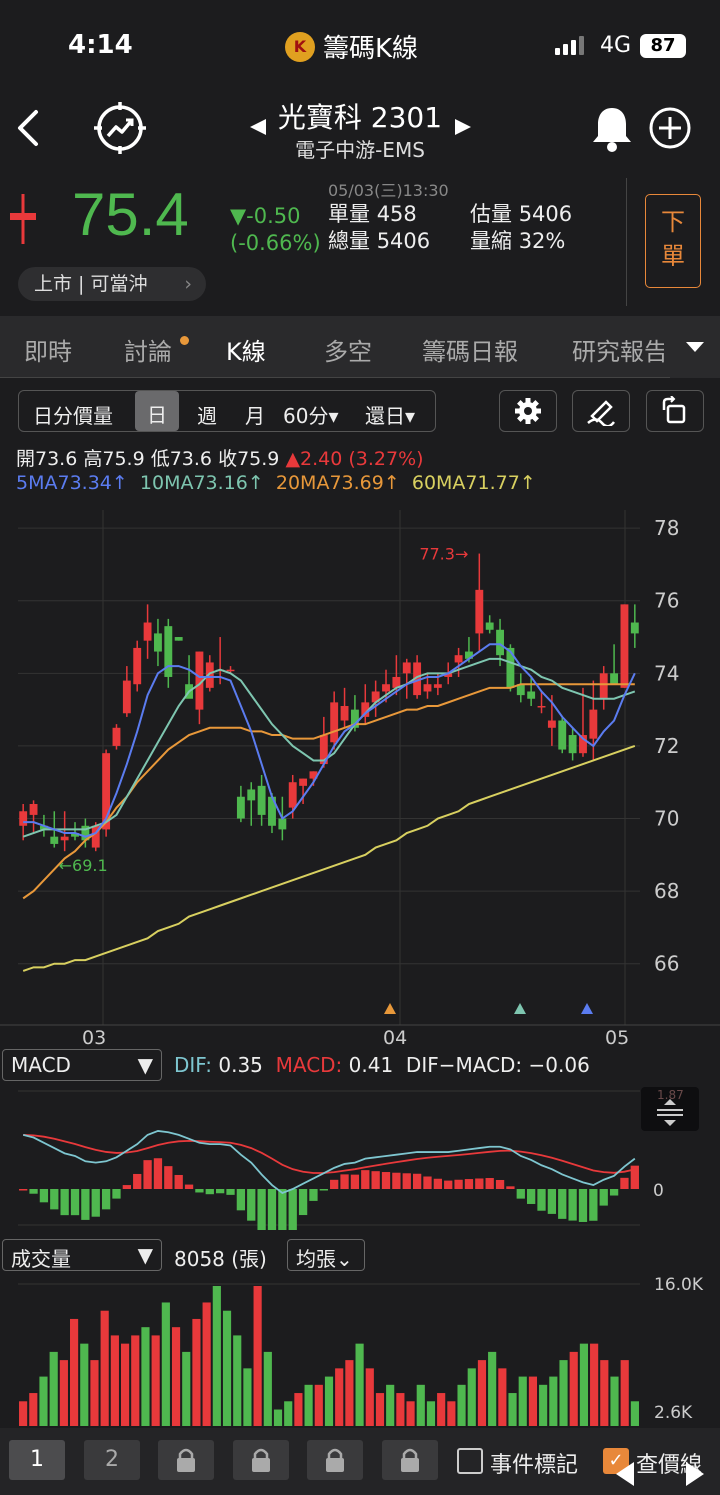  Describe the element at coordinates (372, 214) in the screenshot. I see `unit-volume: 單量 458` at that location.